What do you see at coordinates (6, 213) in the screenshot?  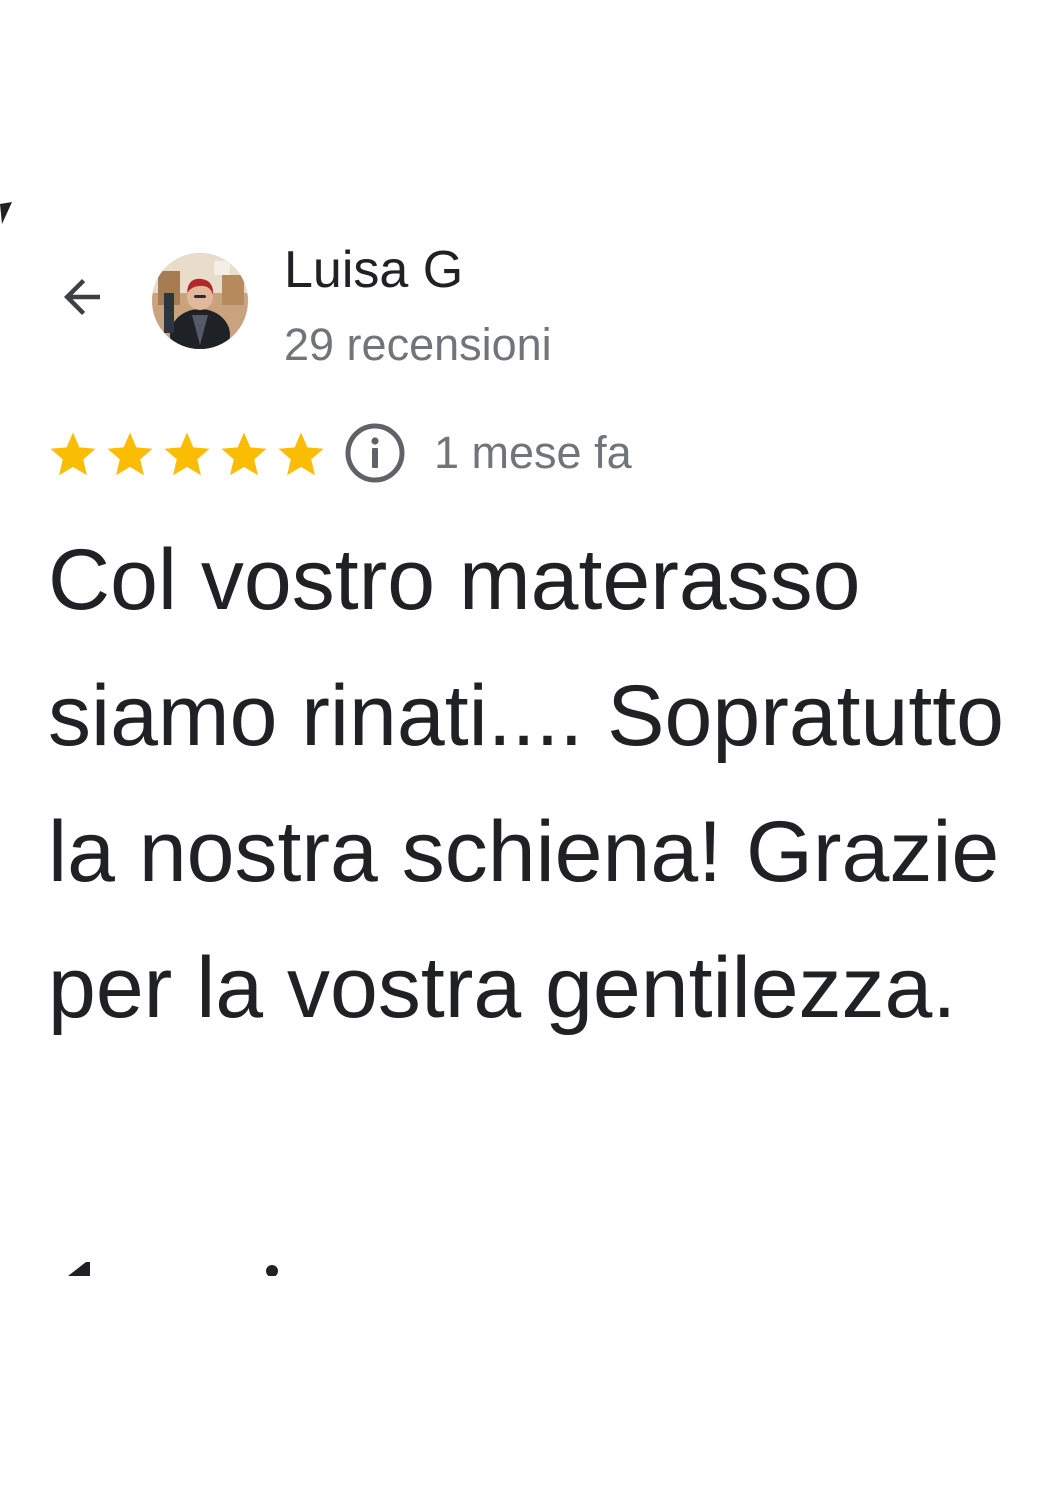 I see `corner-fragment` at bounding box center [6, 213].